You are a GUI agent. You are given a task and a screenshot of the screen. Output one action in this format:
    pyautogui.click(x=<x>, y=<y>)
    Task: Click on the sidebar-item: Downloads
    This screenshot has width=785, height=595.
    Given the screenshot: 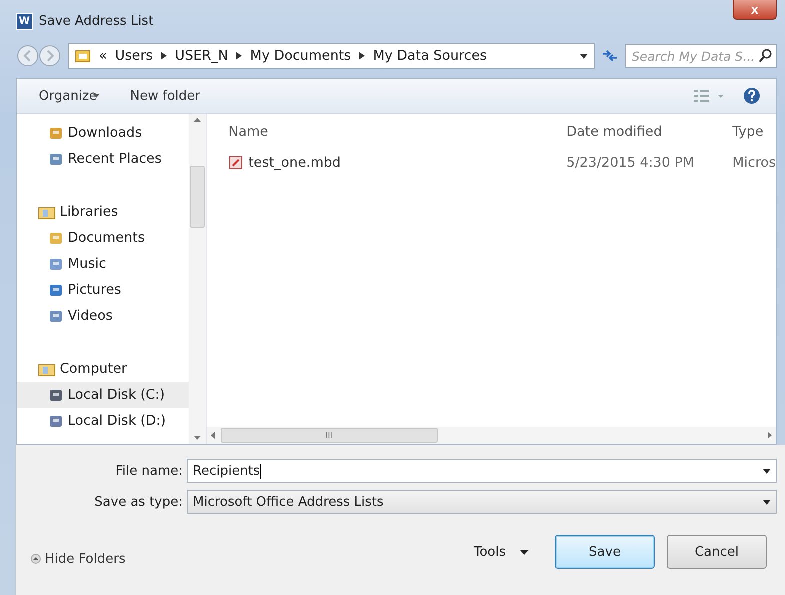 What is the action you would take?
    pyautogui.click(x=103, y=133)
    